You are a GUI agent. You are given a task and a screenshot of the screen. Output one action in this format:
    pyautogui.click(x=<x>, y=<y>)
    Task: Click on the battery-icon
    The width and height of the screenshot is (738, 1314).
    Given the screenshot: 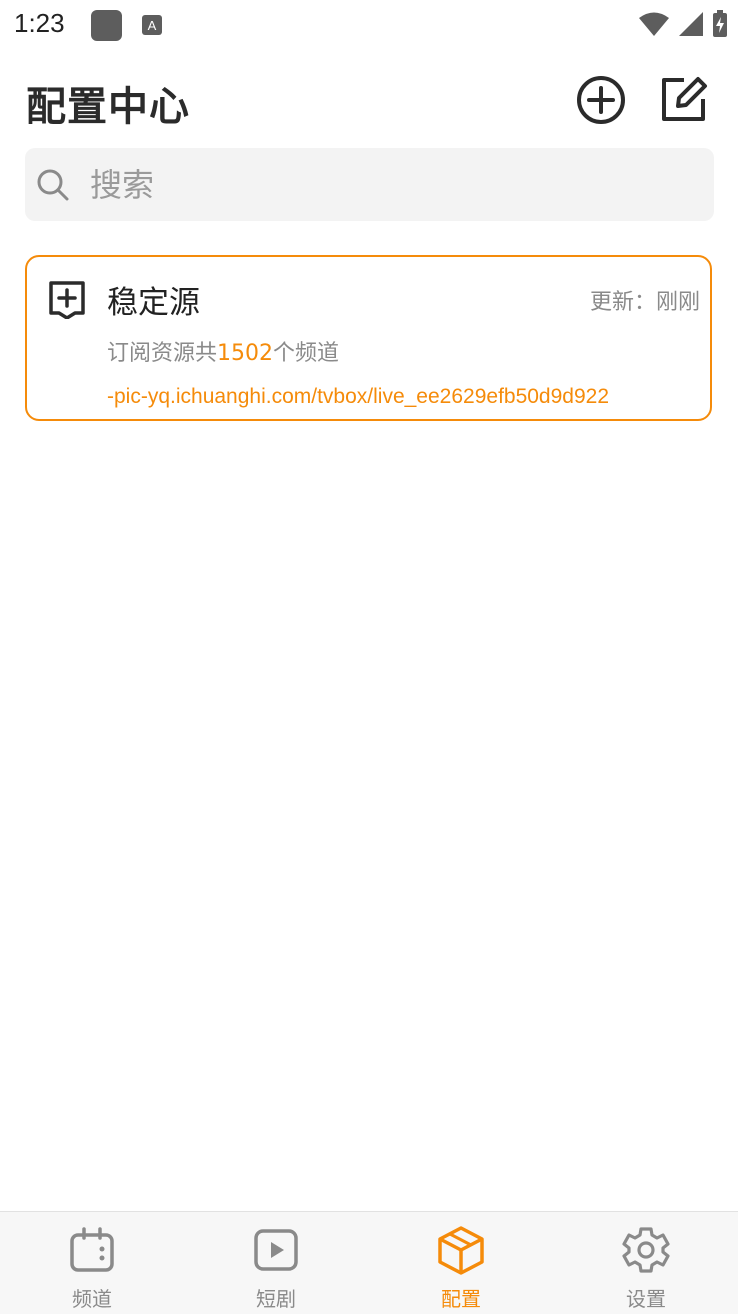 What is the action you would take?
    pyautogui.click(x=720, y=23)
    